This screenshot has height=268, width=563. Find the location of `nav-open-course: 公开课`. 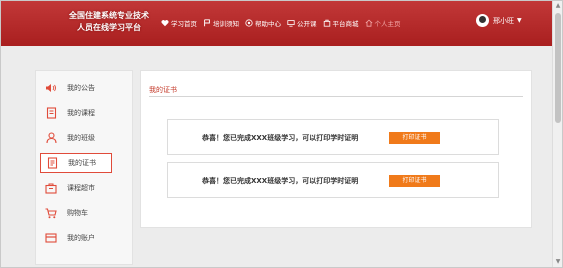

nav-open-course: 公开课 is located at coordinates (302, 23).